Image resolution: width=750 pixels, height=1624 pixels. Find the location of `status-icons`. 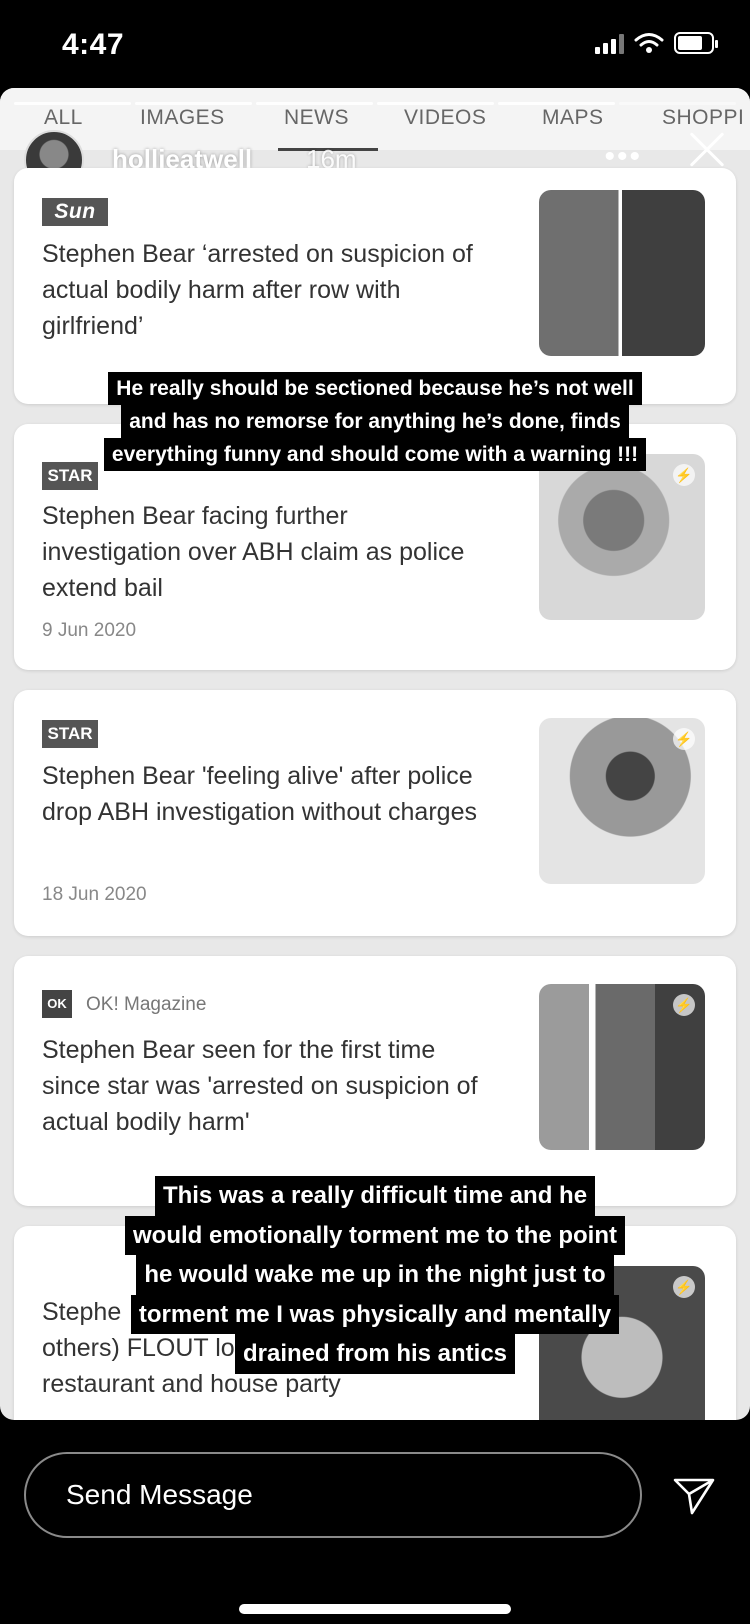

status-icons is located at coordinates (656, 43).